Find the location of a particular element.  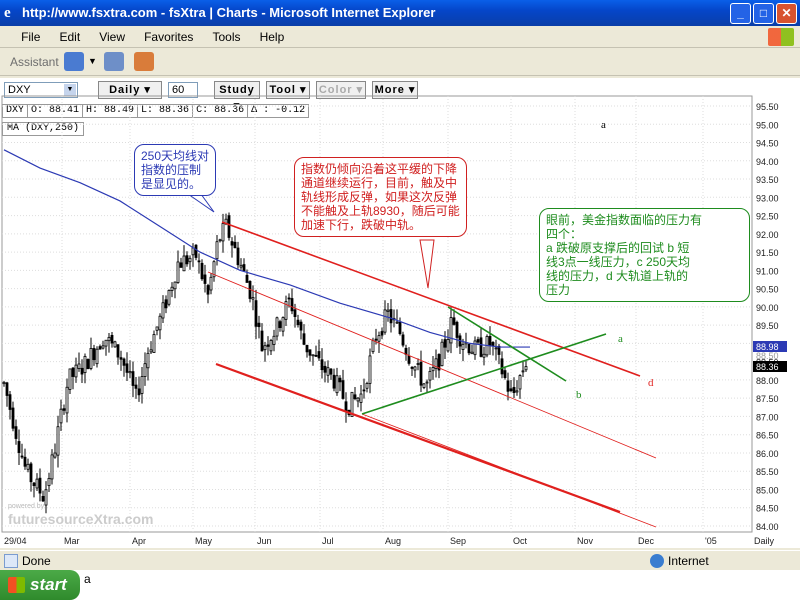

y-tick-label: 90.00 is located at coordinates (767, 308).